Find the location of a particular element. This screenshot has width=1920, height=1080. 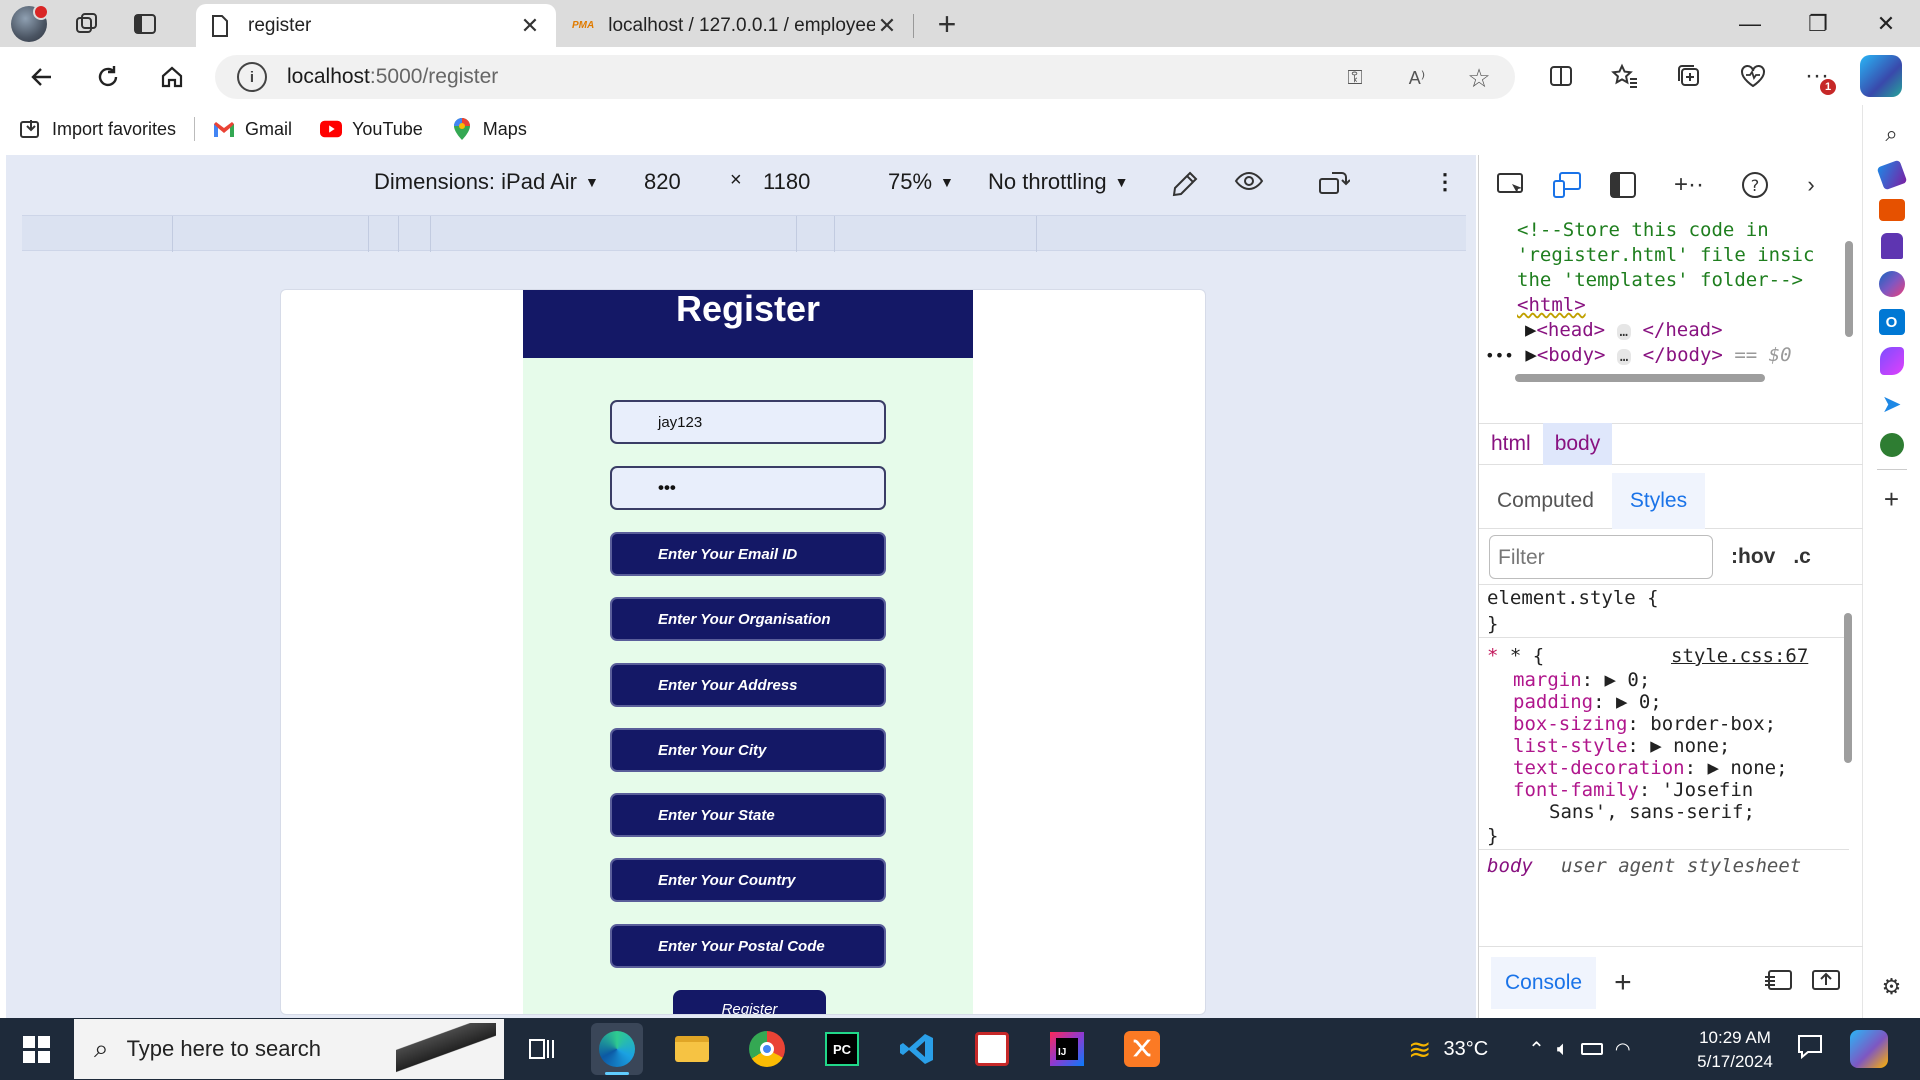

help-icon: ? is located at coordinates (1755, 185).